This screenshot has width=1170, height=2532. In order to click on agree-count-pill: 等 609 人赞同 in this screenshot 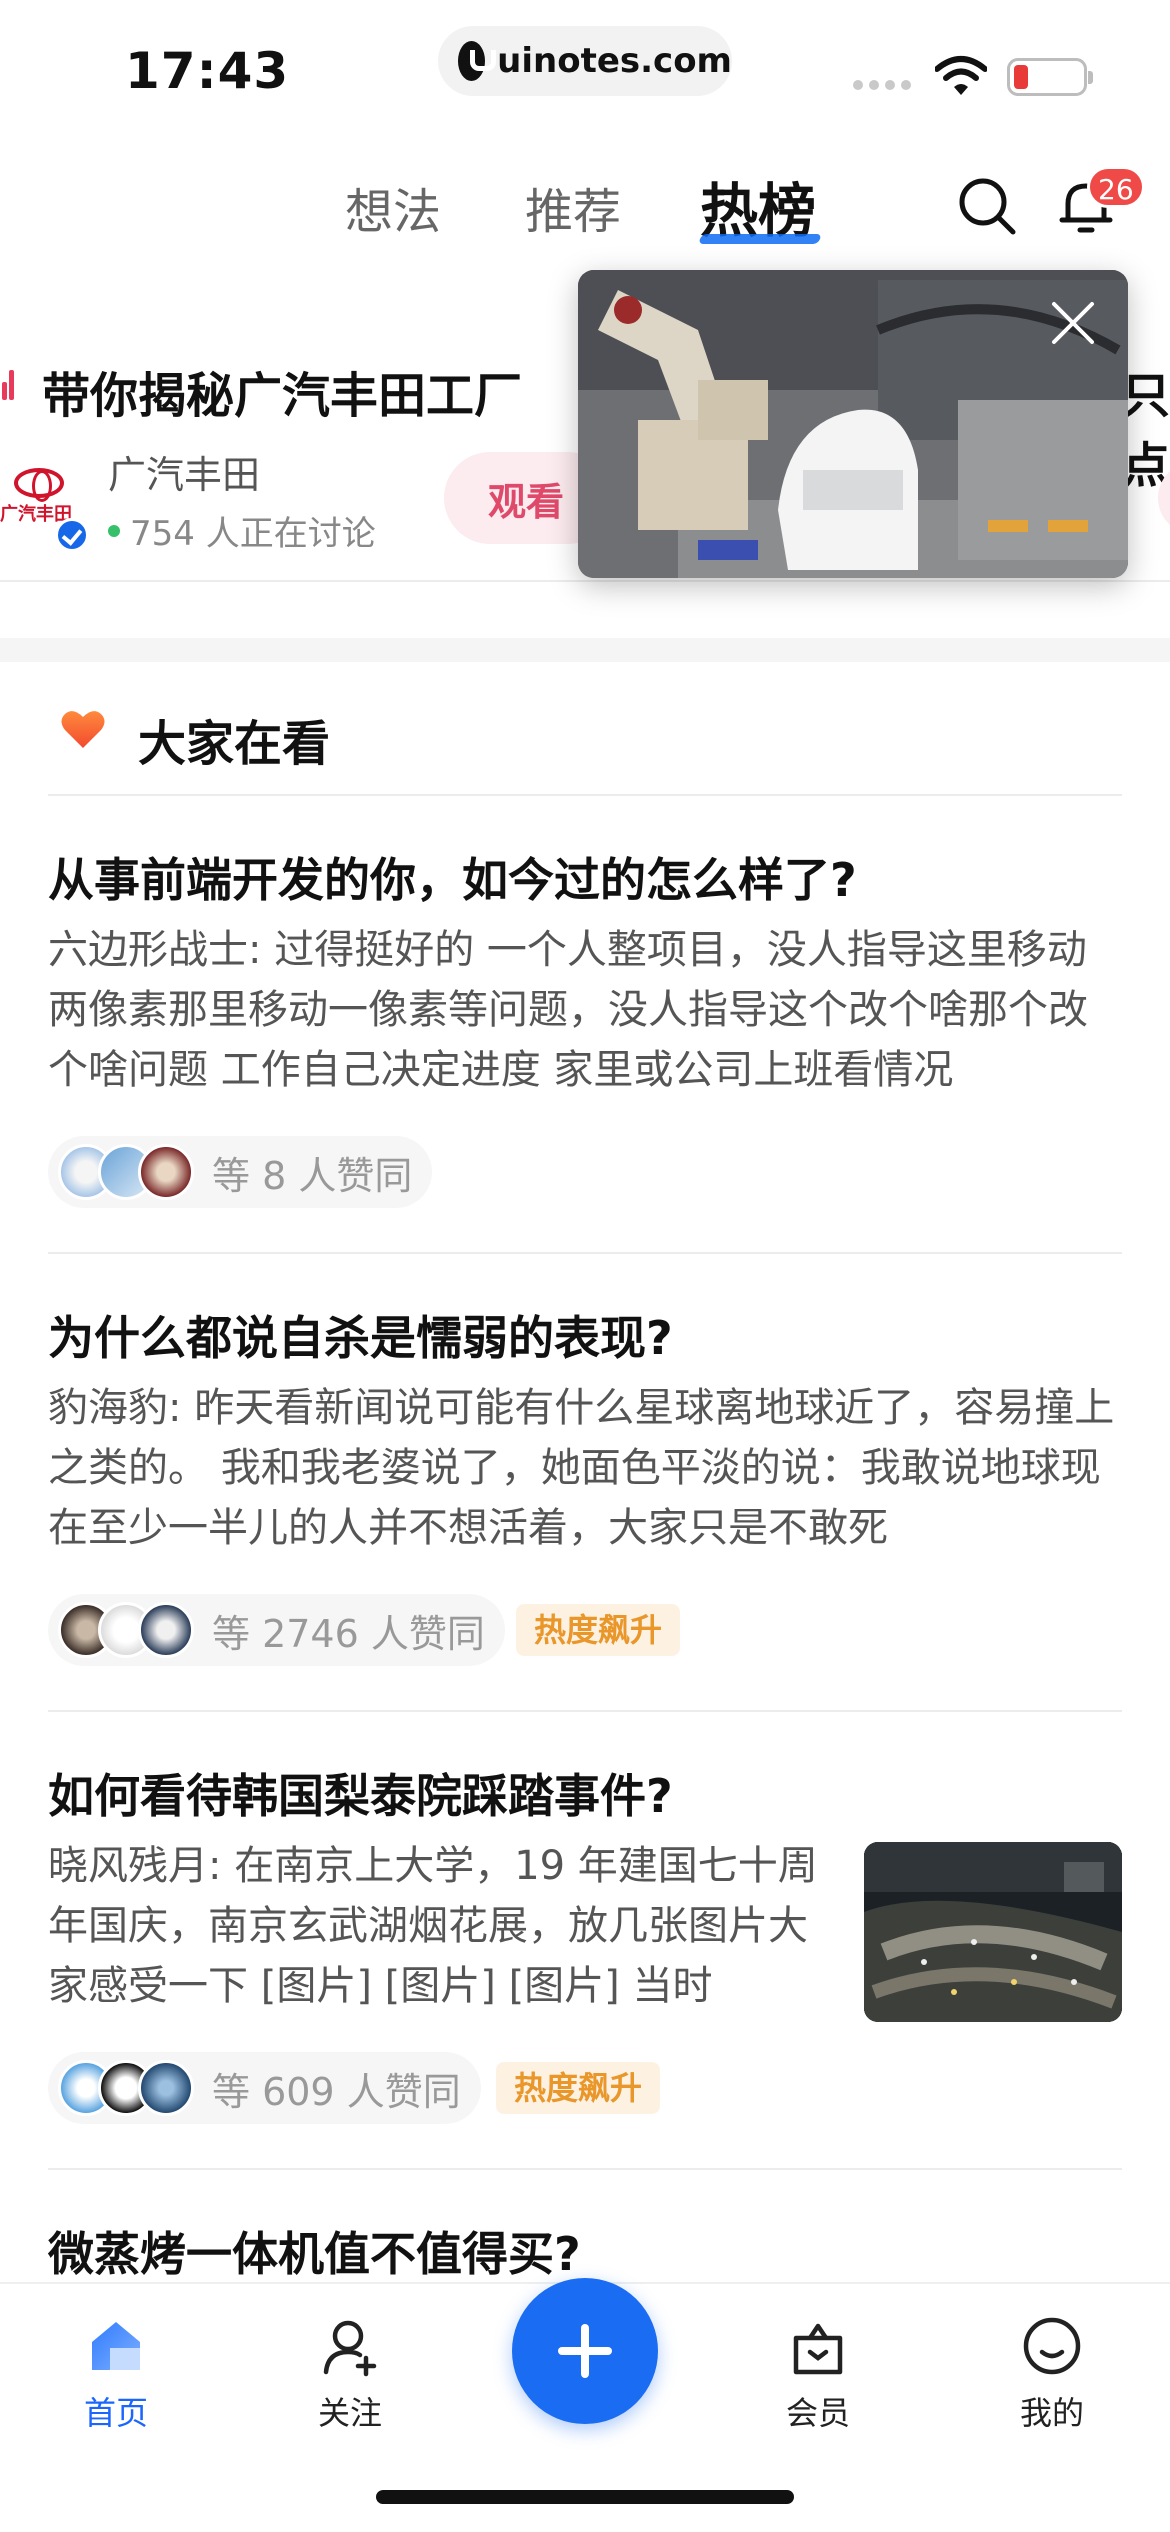, I will do `click(264, 2088)`.